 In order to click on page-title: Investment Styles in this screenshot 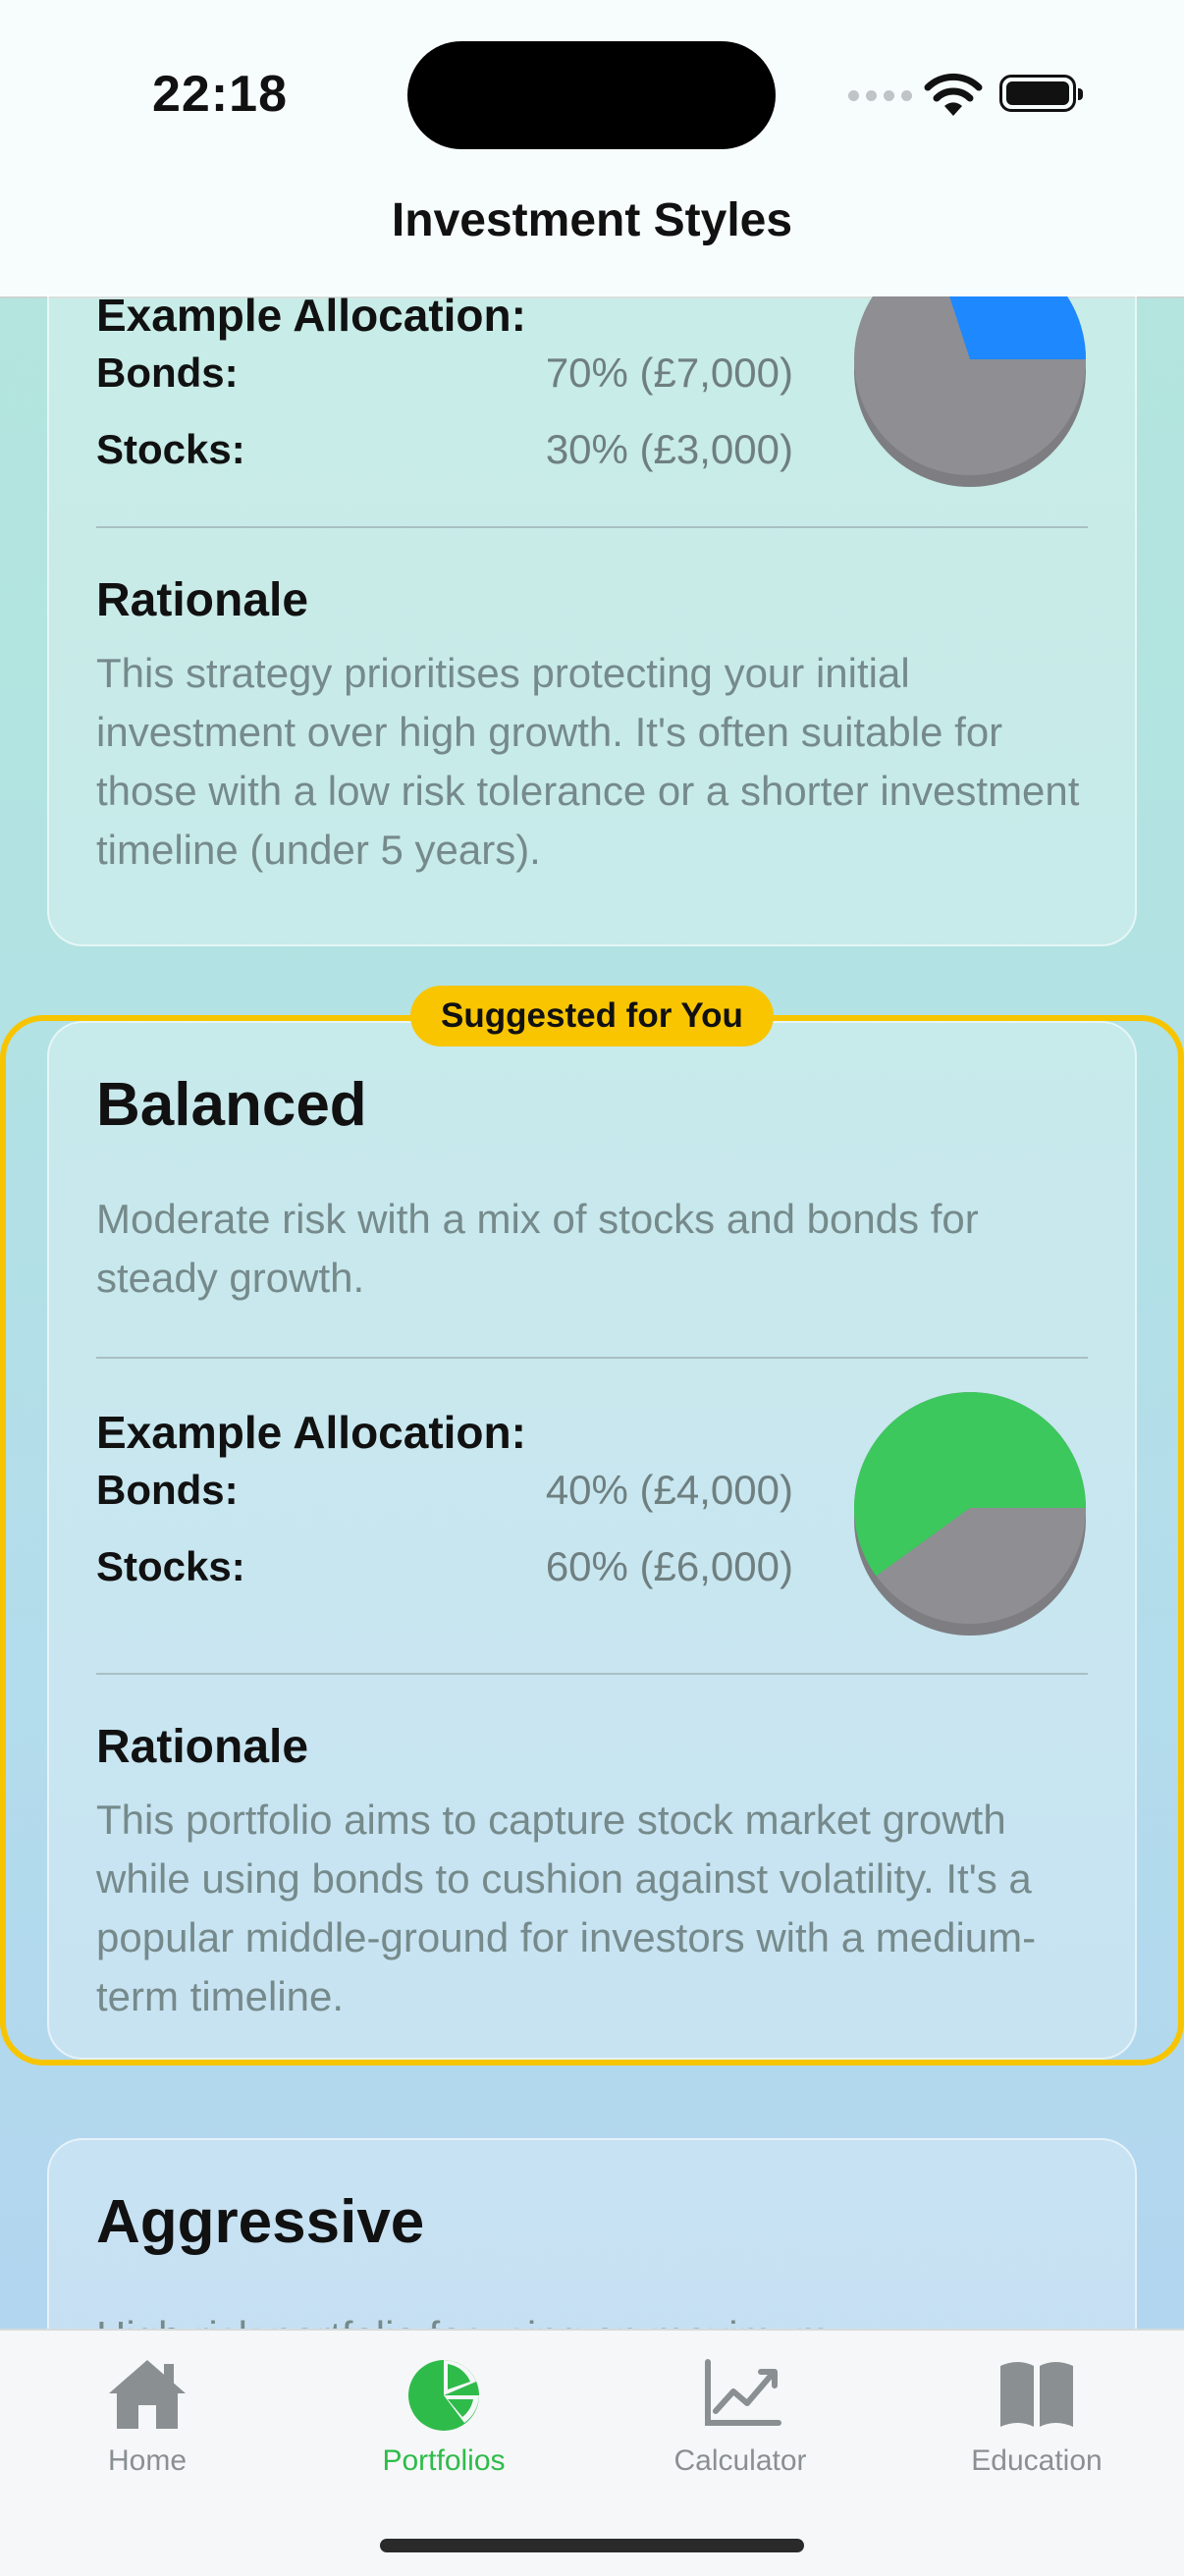, I will do `click(592, 219)`.